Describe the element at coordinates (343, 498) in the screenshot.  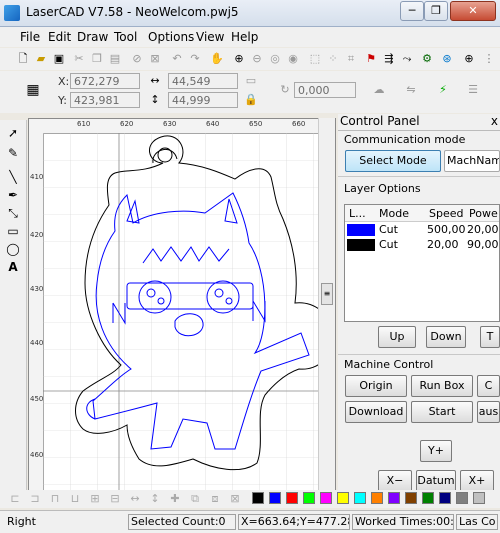
I see `palette-color-yellow` at that location.